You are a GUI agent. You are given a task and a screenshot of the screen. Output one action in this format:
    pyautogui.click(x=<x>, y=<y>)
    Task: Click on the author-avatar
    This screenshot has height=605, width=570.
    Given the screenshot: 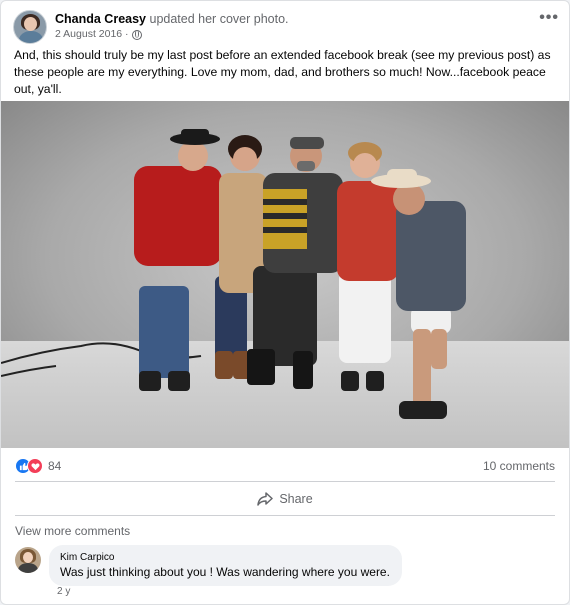 What is the action you would take?
    pyautogui.click(x=30, y=27)
    